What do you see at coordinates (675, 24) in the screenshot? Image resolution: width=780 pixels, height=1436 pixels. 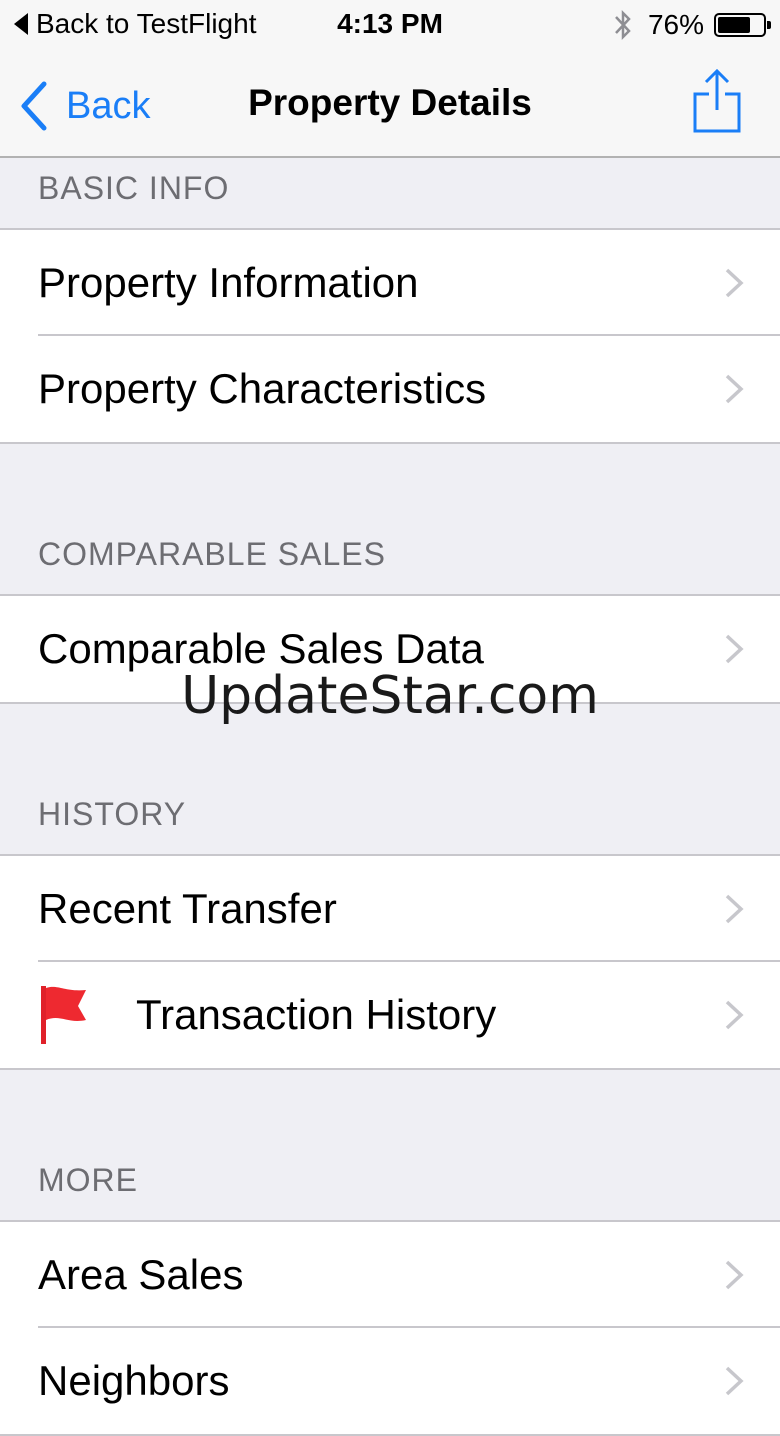 I see `battery-percent: 76%` at bounding box center [675, 24].